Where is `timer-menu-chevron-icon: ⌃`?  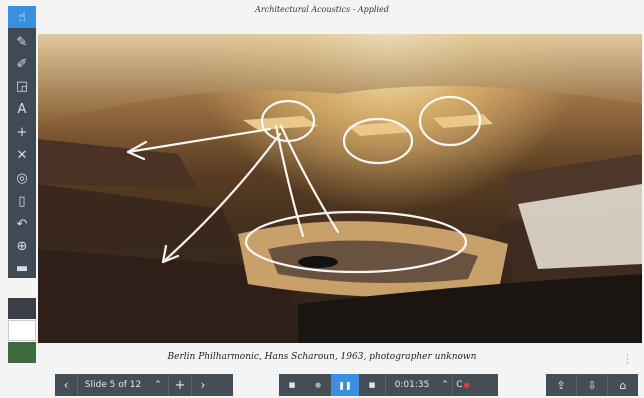 timer-menu-chevron-icon: ⌃ is located at coordinates (445, 385).